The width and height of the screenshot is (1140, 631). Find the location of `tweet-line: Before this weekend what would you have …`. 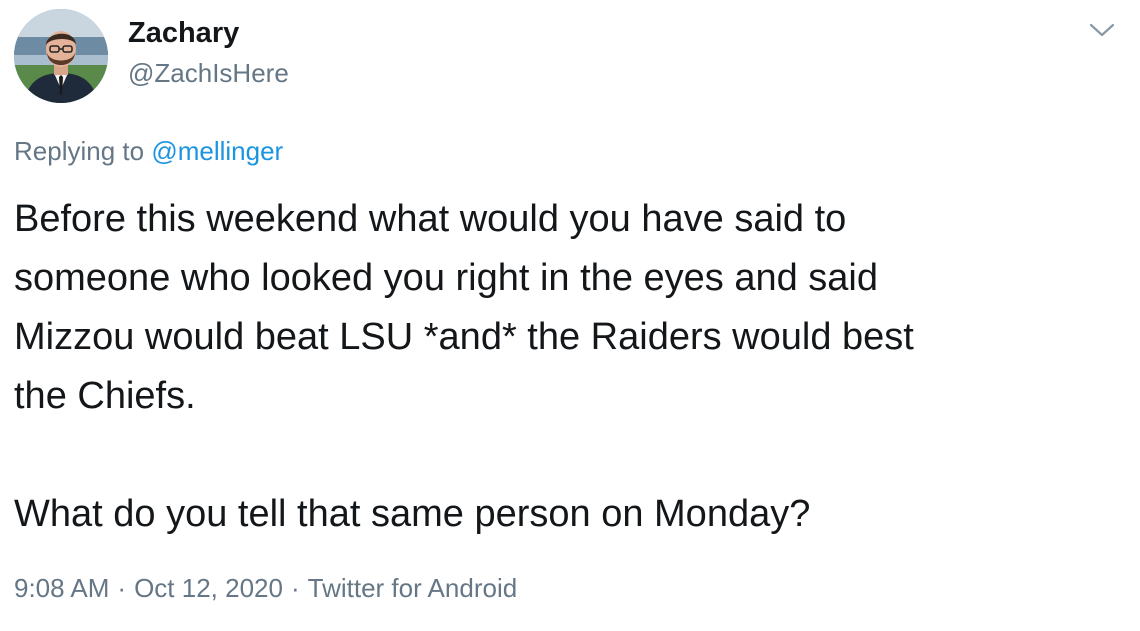

tweet-line: Before this weekend what would you have … is located at coordinates (430, 219).